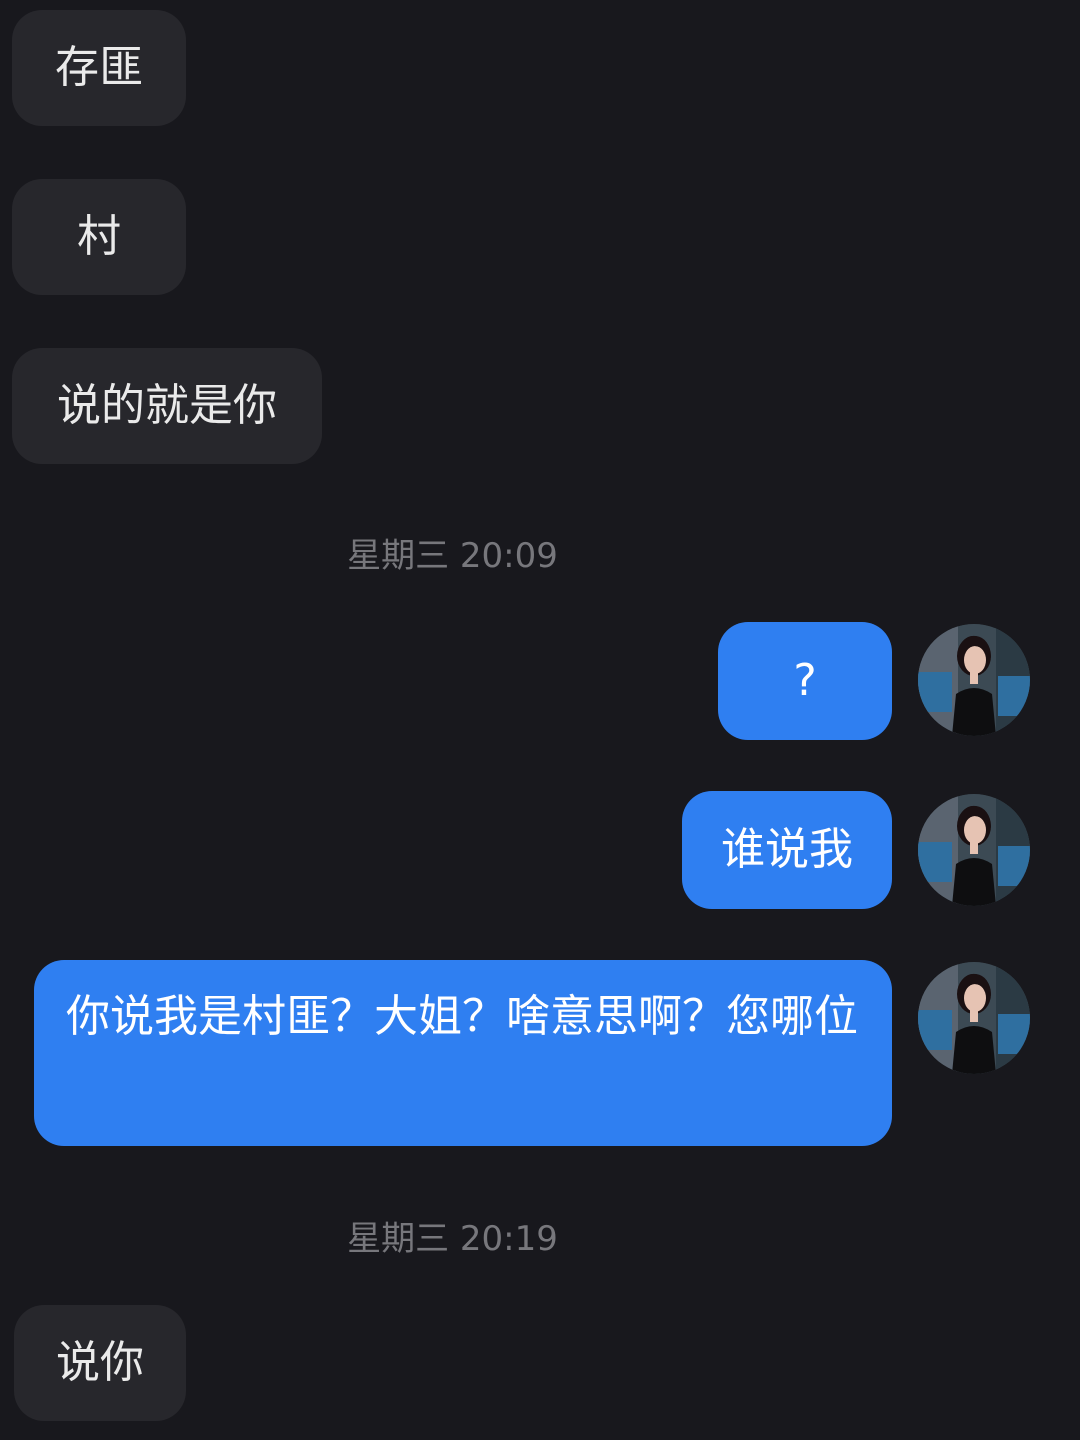 The height and width of the screenshot is (1440, 1080). I want to click on message-text: 村, so click(99, 236).